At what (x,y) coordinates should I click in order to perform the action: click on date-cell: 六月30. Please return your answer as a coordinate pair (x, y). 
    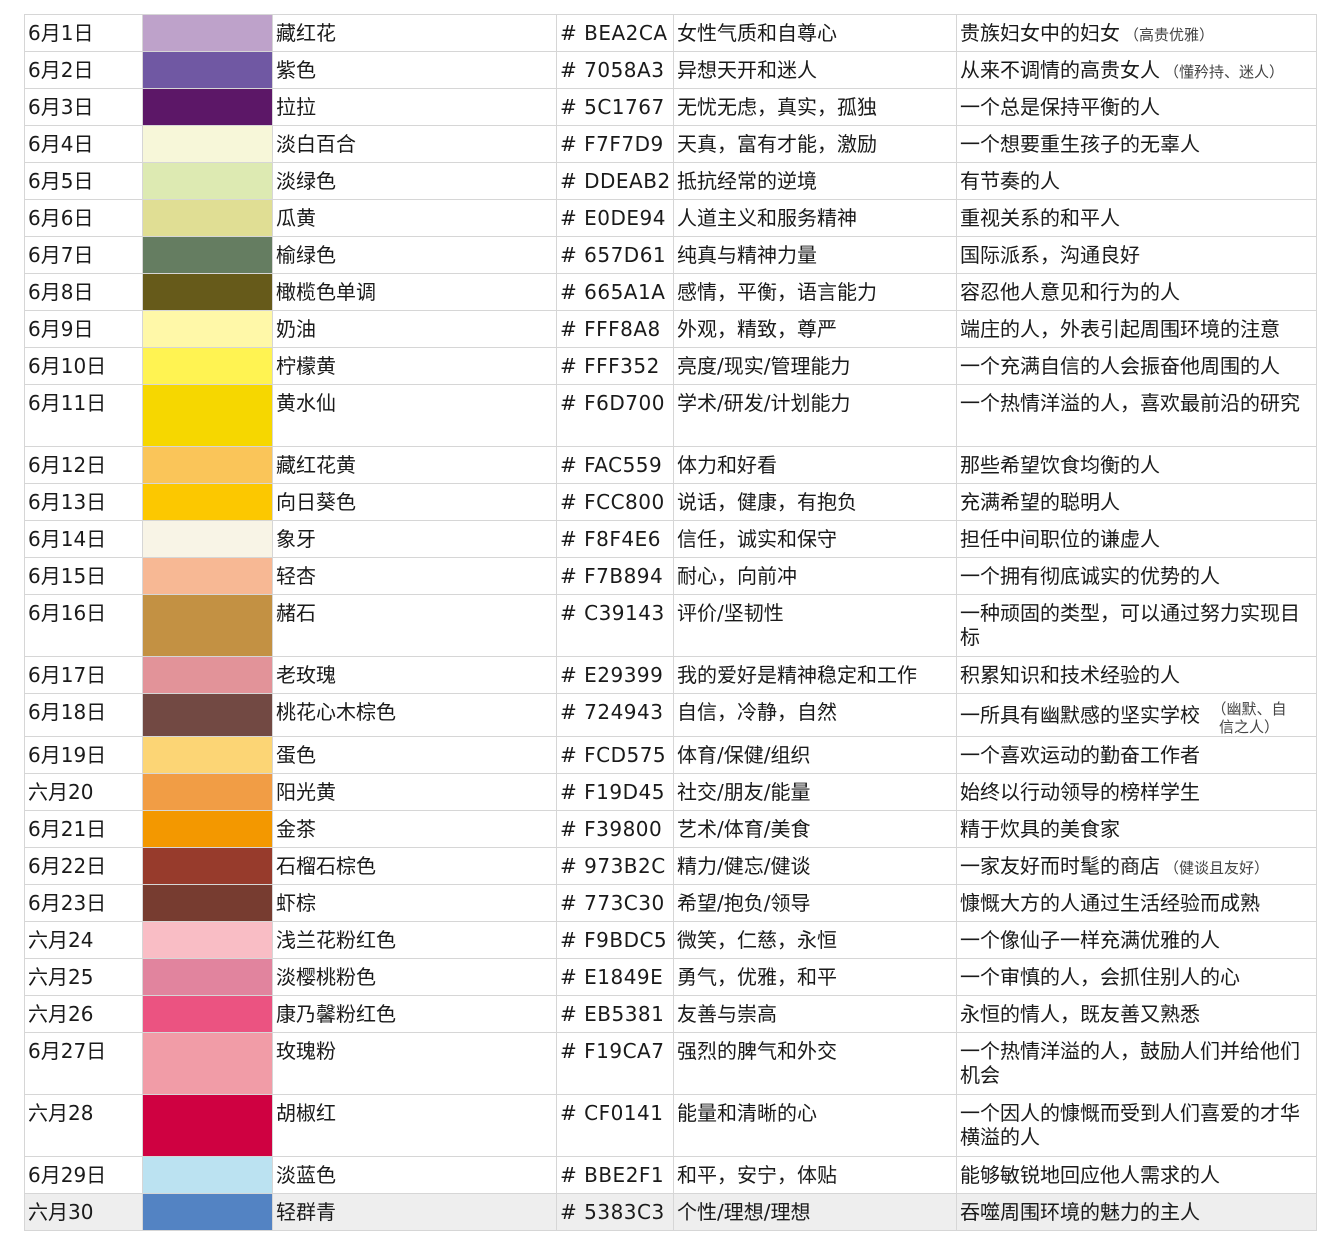
    Looking at the image, I should click on (83, 1212).